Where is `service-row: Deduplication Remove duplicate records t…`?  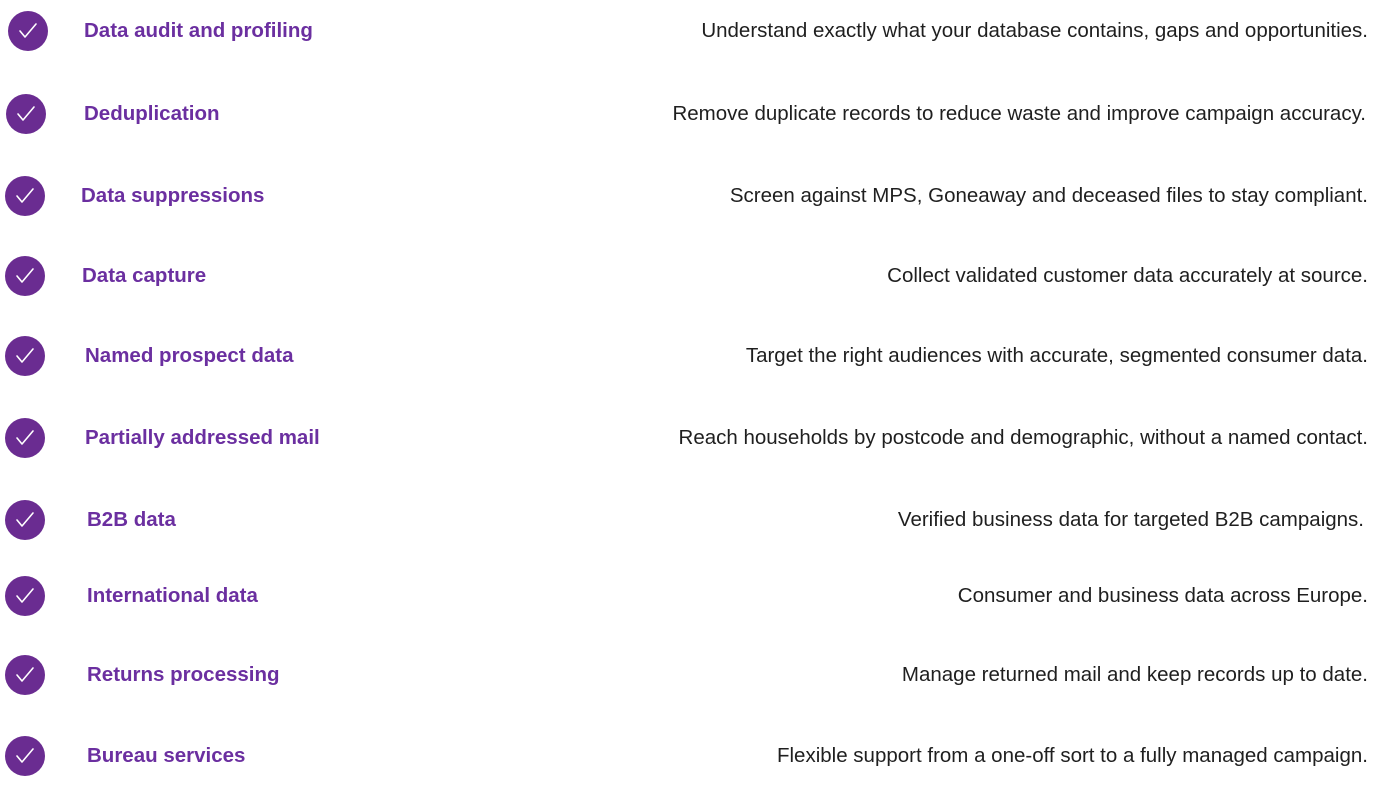 service-row: Deduplication Remove duplicate records t… is located at coordinates (693, 114).